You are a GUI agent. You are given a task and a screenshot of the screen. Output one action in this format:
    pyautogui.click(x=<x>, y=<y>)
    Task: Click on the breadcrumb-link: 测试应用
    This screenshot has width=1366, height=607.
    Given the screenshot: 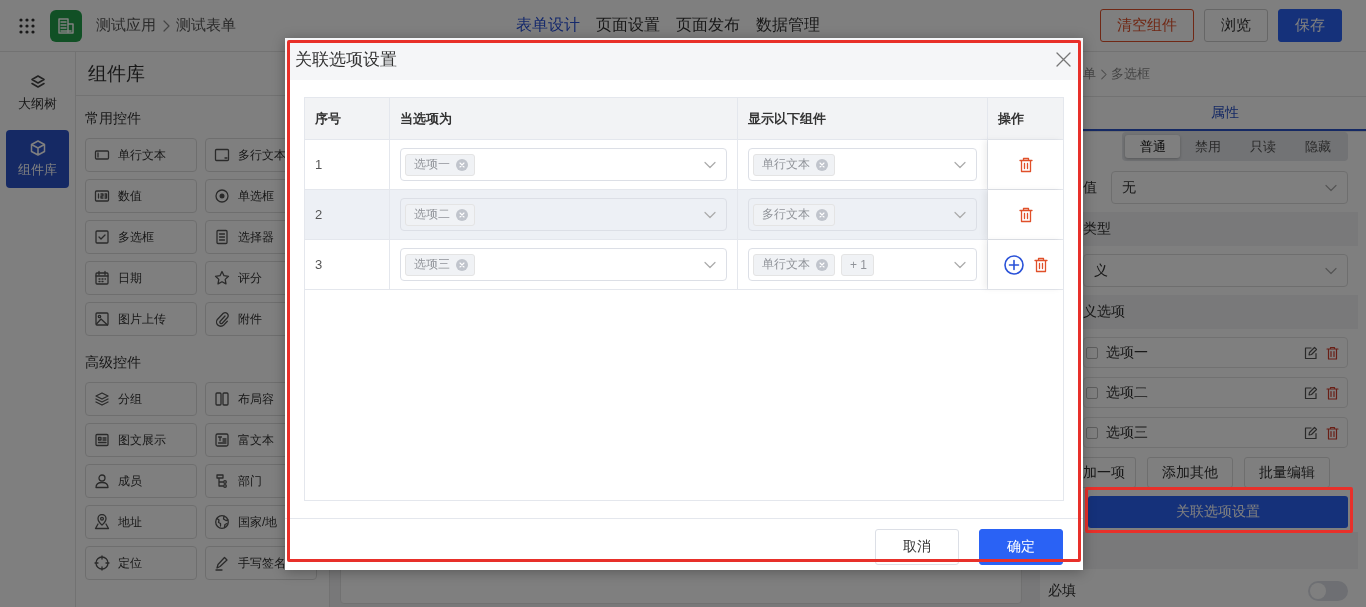 What is the action you would take?
    pyautogui.click(x=126, y=25)
    